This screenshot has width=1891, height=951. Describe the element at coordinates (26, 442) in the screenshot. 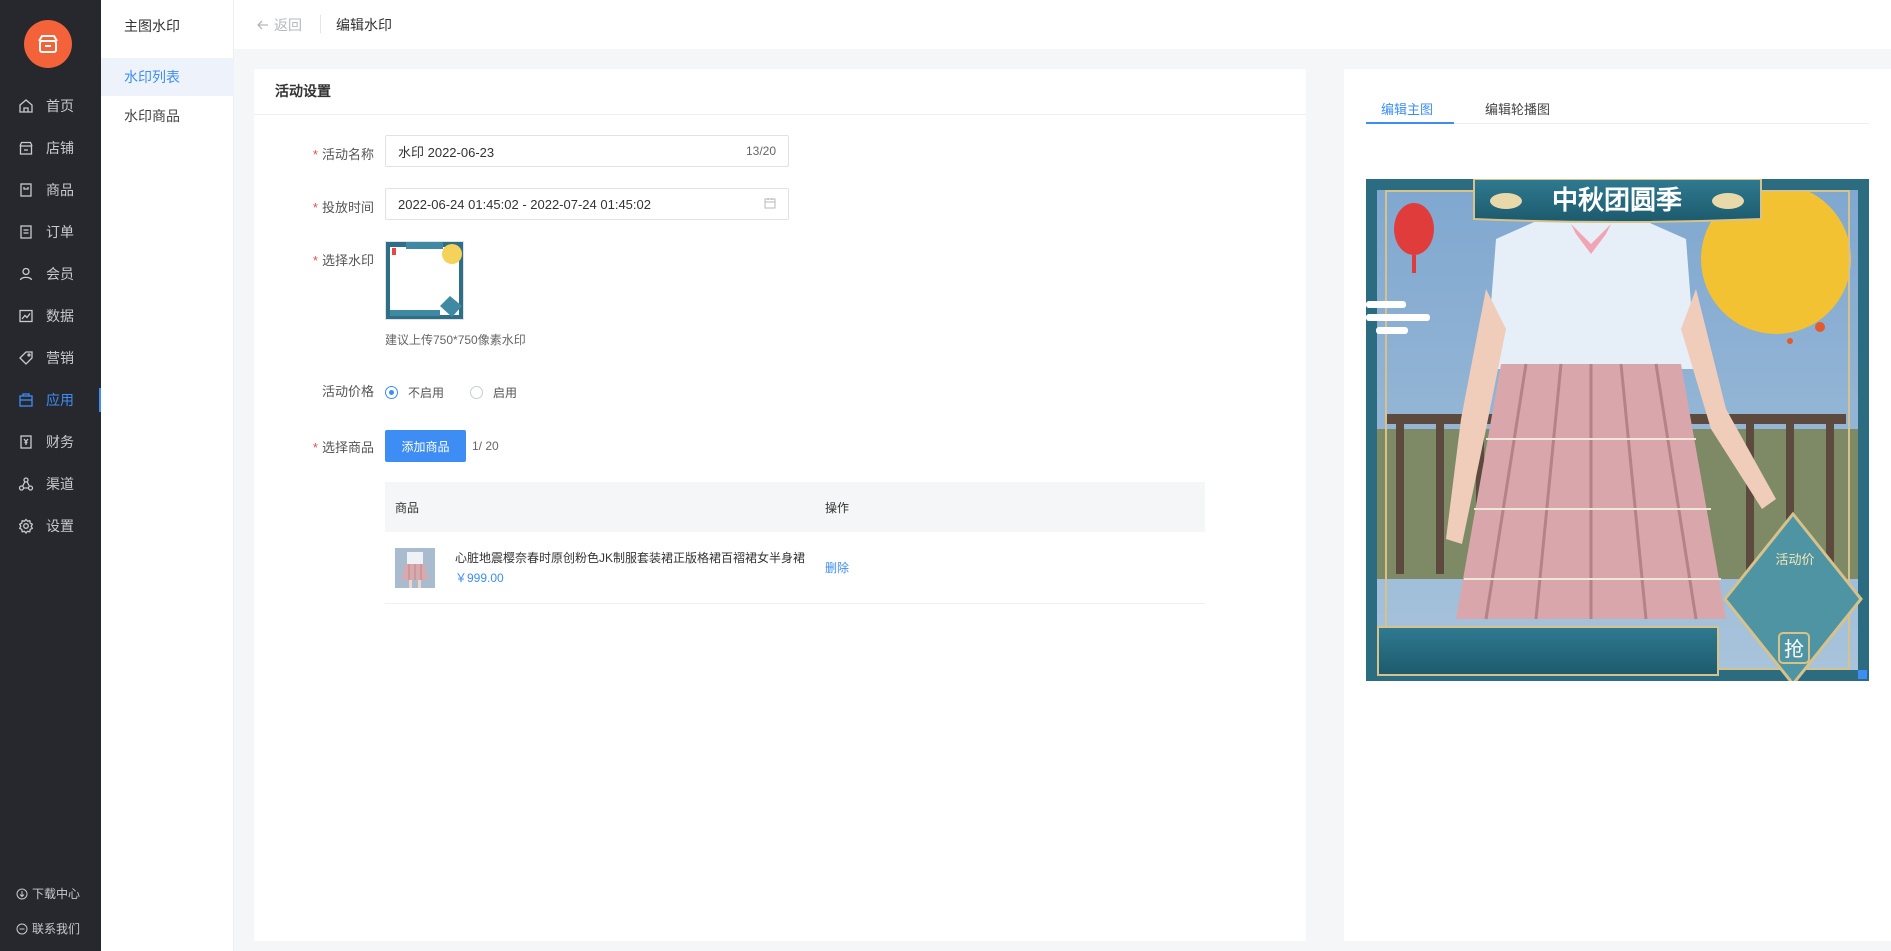

I see `finance-icon` at that location.